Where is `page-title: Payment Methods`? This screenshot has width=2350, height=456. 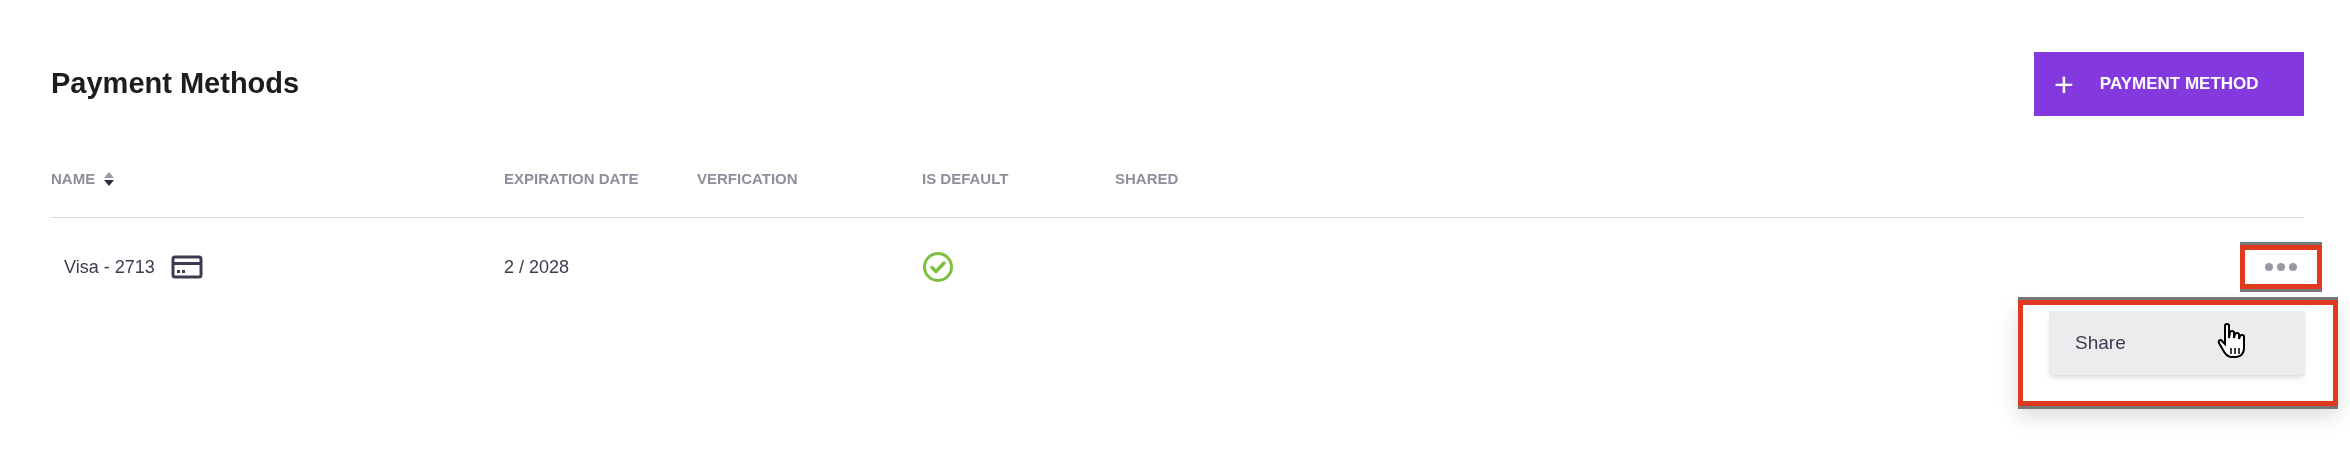
page-title: Payment Methods is located at coordinates (175, 84).